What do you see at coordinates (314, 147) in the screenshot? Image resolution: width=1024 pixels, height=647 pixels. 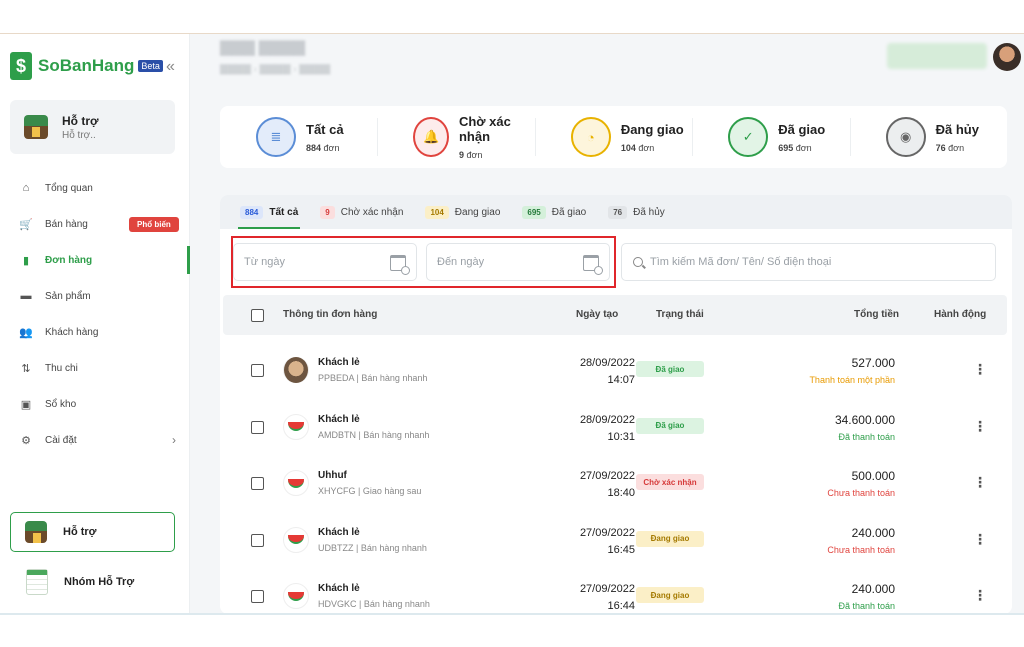 I see `stat-count-value: 884` at bounding box center [314, 147].